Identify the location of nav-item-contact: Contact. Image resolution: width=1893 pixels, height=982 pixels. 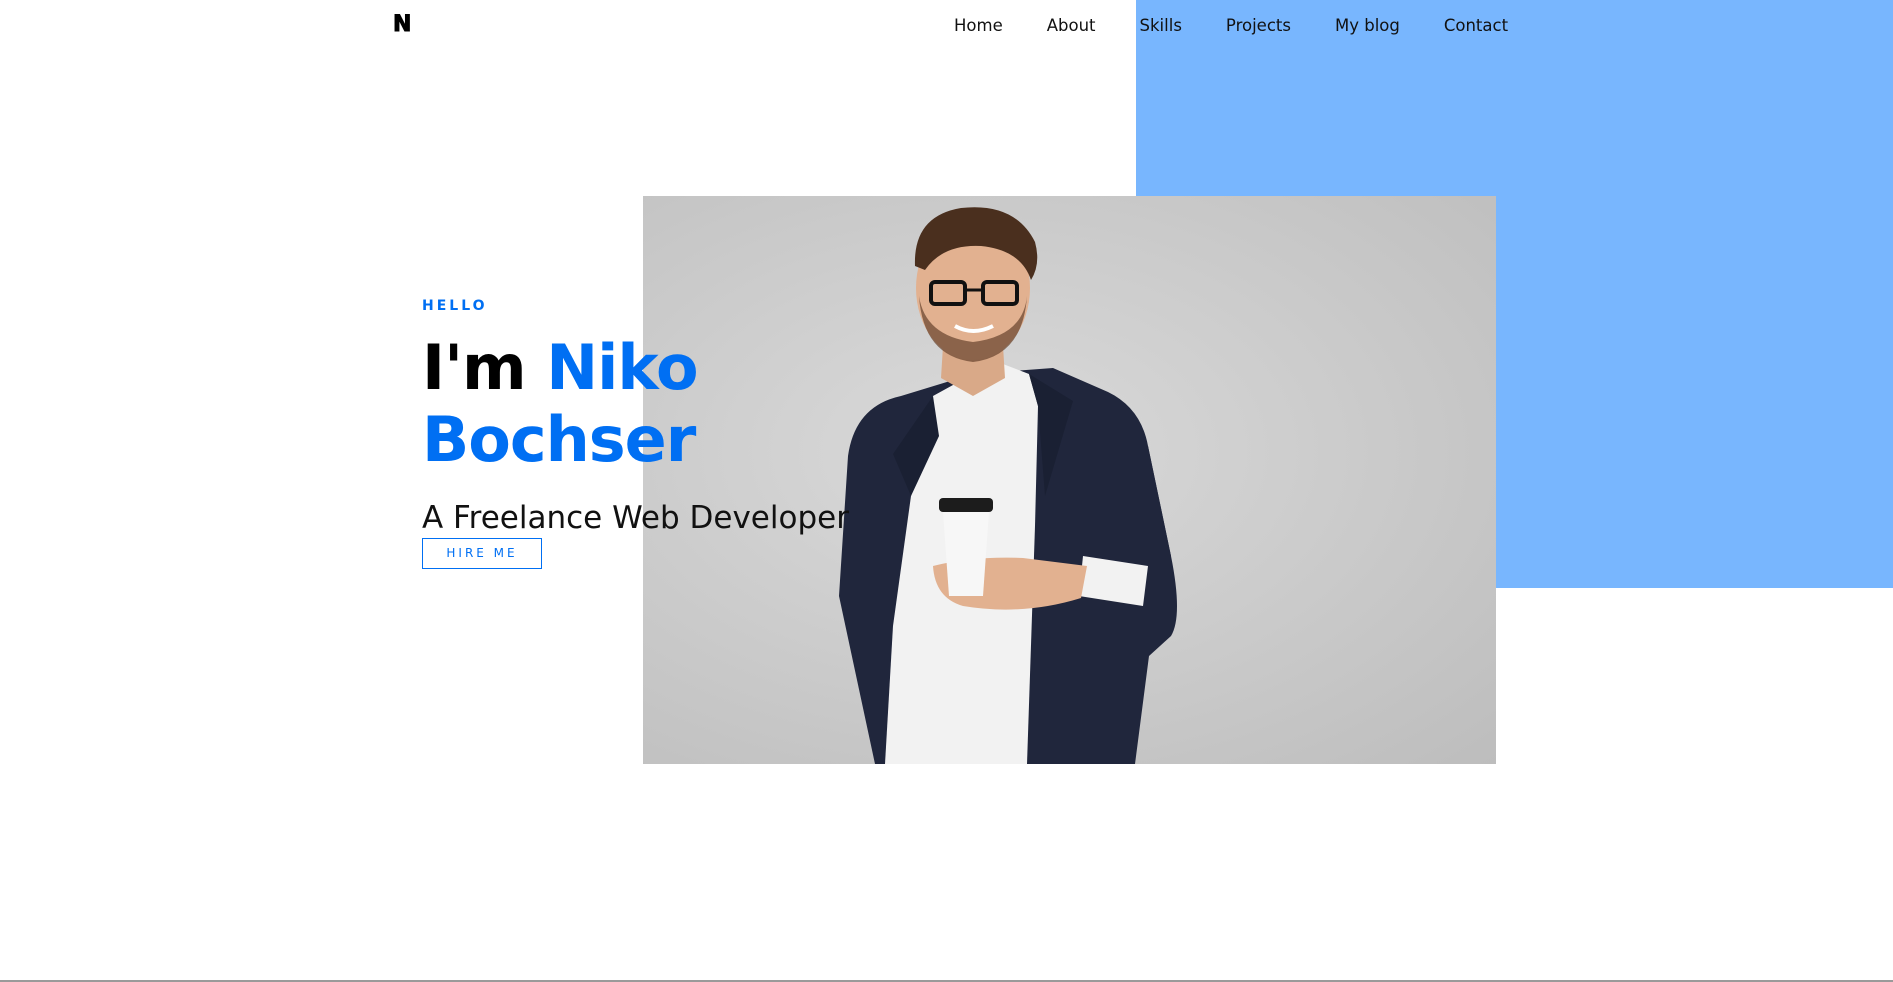
(1476, 26).